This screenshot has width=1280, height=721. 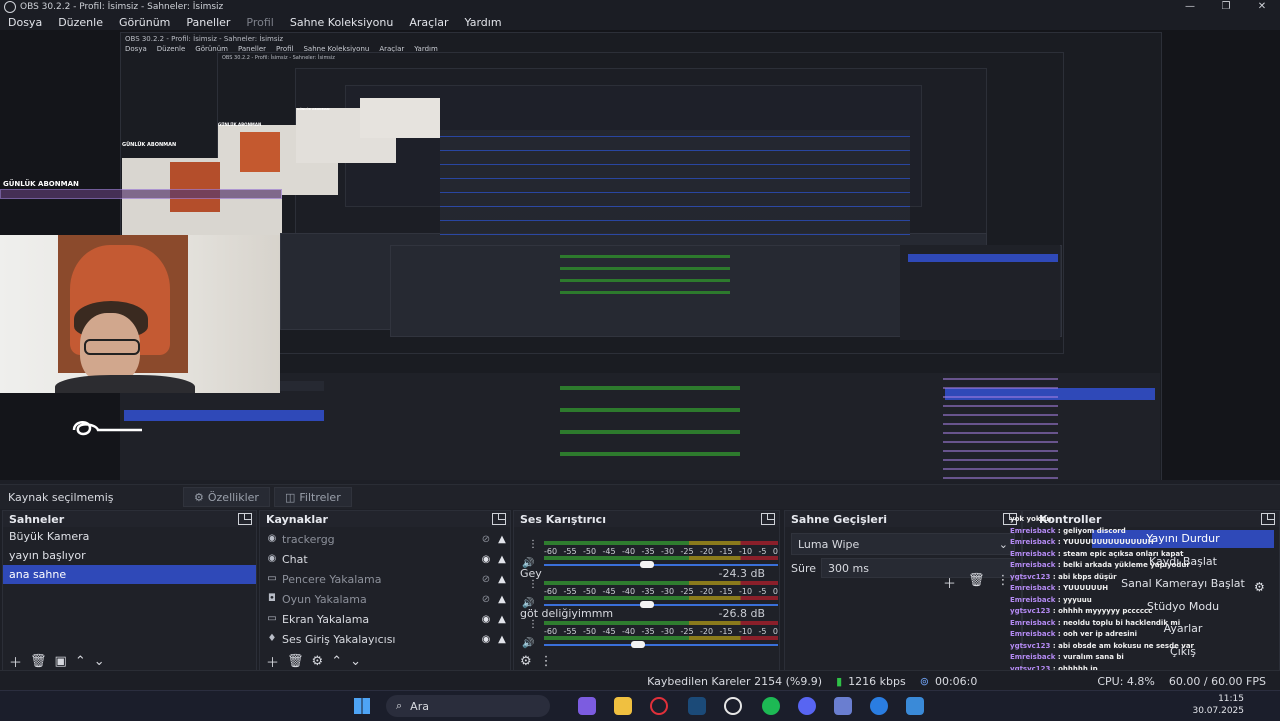 What do you see at coordinates (272, 558) in the screenshot?
I see `globe-icon: ◉` at bounding box center [272, 558].